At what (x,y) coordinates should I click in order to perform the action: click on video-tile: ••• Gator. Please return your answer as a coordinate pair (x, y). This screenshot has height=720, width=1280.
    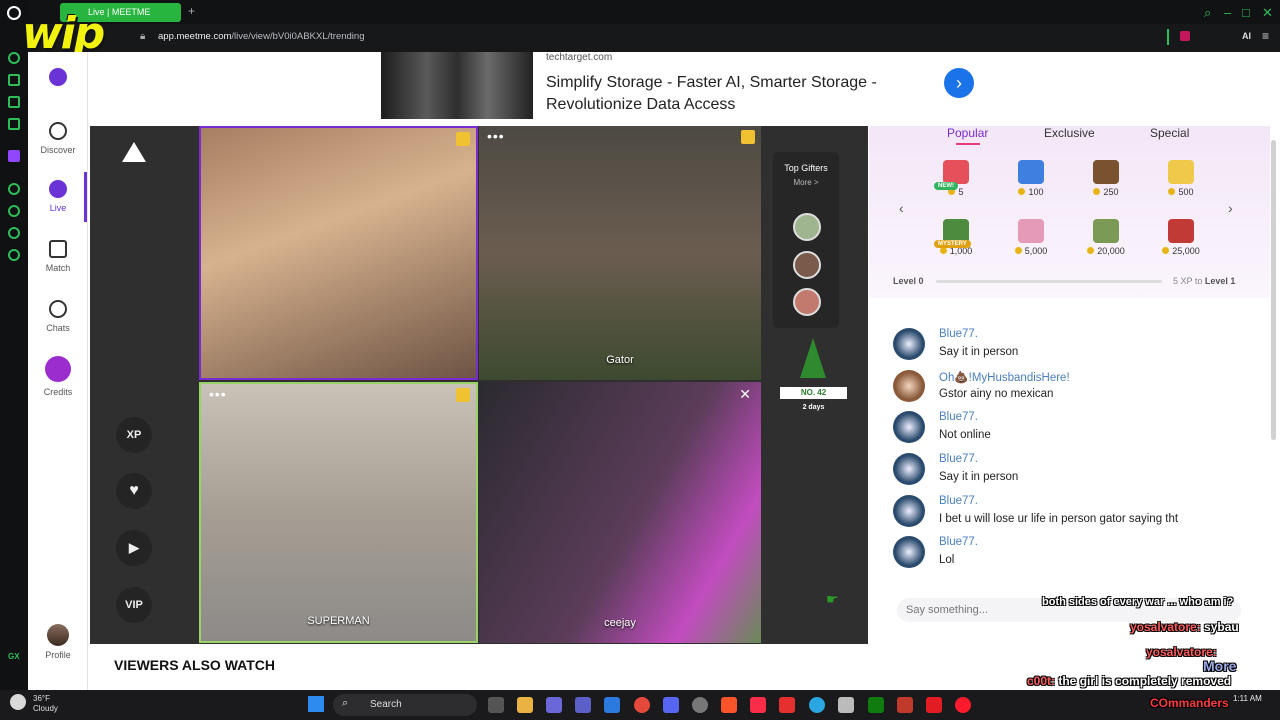
    Looking at the image, I should click on (620, 253).